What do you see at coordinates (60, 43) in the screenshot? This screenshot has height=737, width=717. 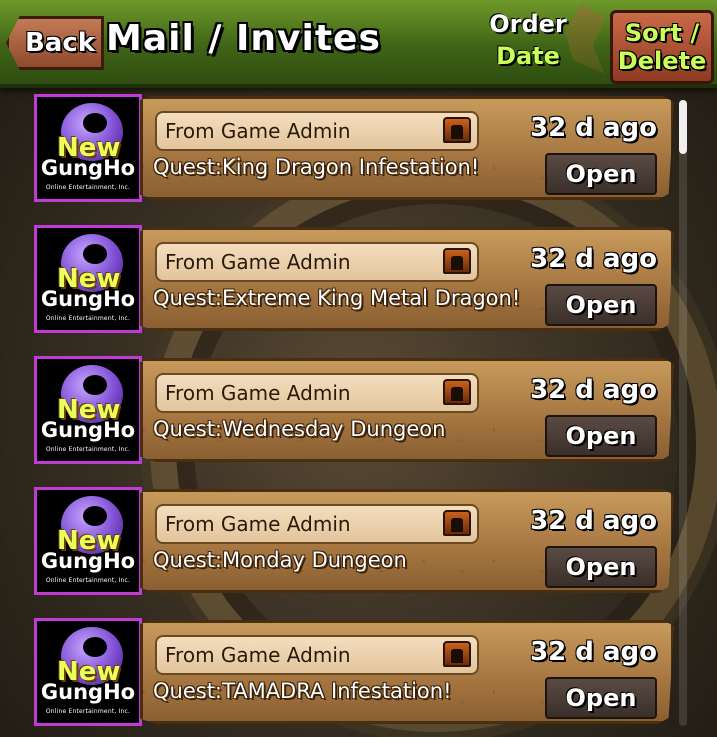 I see `back-button-label: Back` at bounding box center [60, 43].